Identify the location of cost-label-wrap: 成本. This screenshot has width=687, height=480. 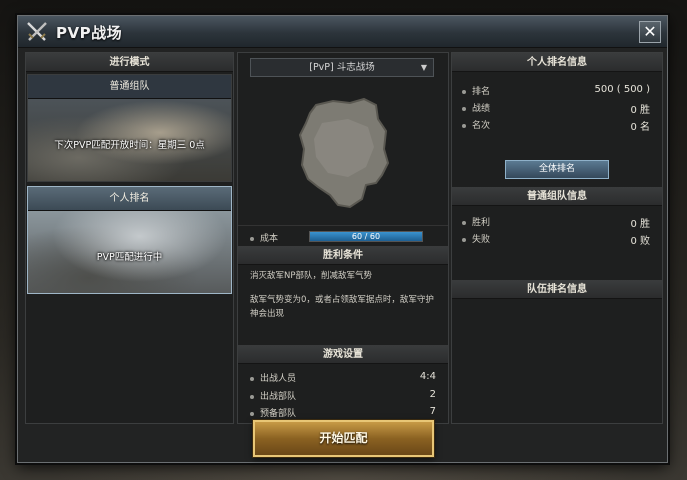
(264, 237).